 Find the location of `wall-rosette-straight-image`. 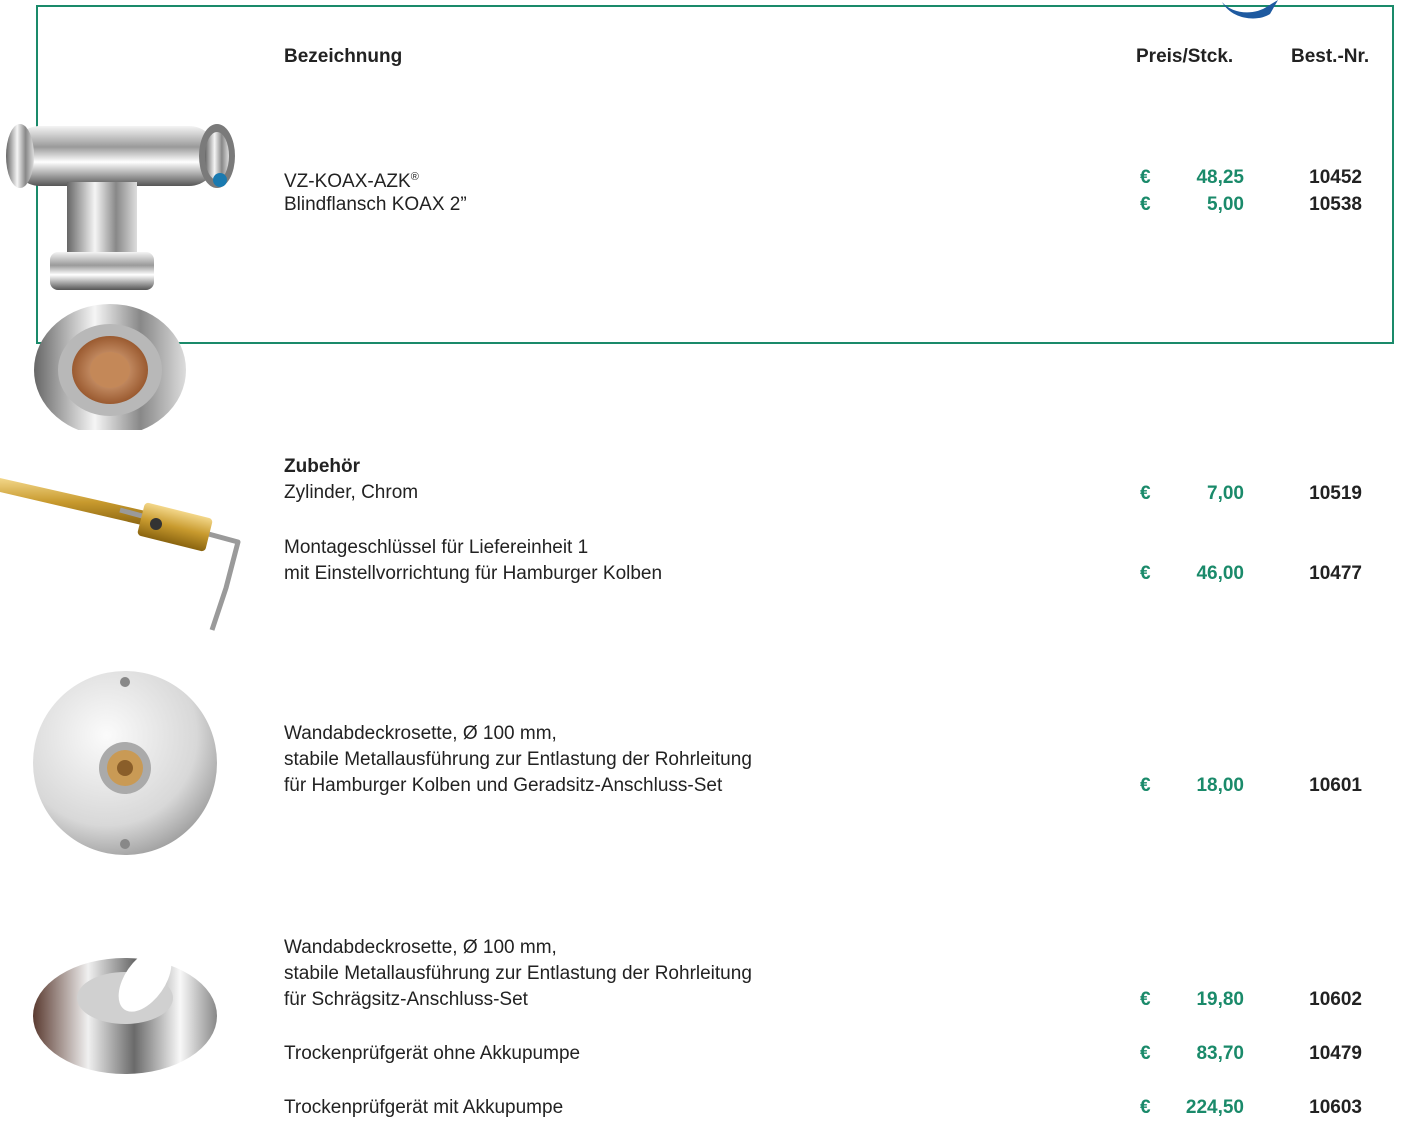

wall-rosette-straight-image is located at coordinates (125, 763).